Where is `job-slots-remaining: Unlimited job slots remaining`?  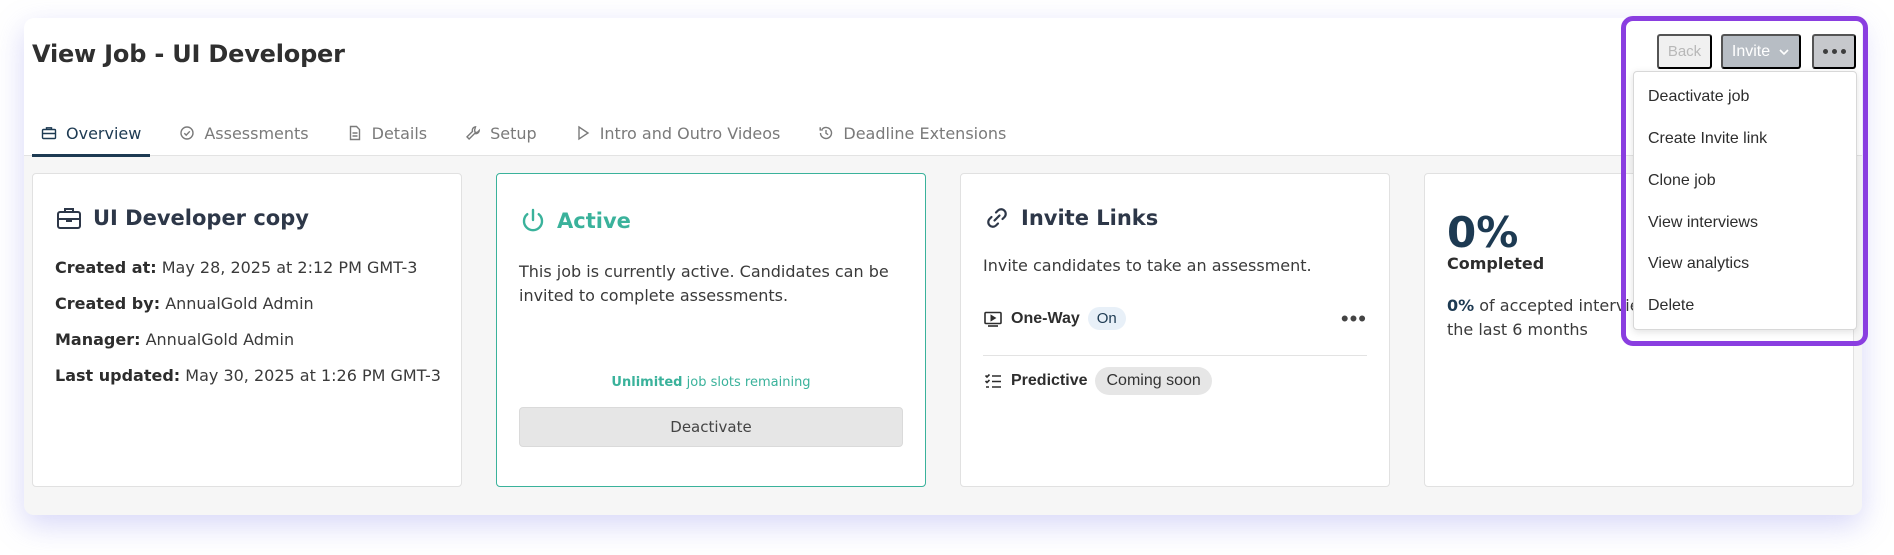
job-slots-remaining: Unlimited job slots remaining is located at coordinates (711, 382).